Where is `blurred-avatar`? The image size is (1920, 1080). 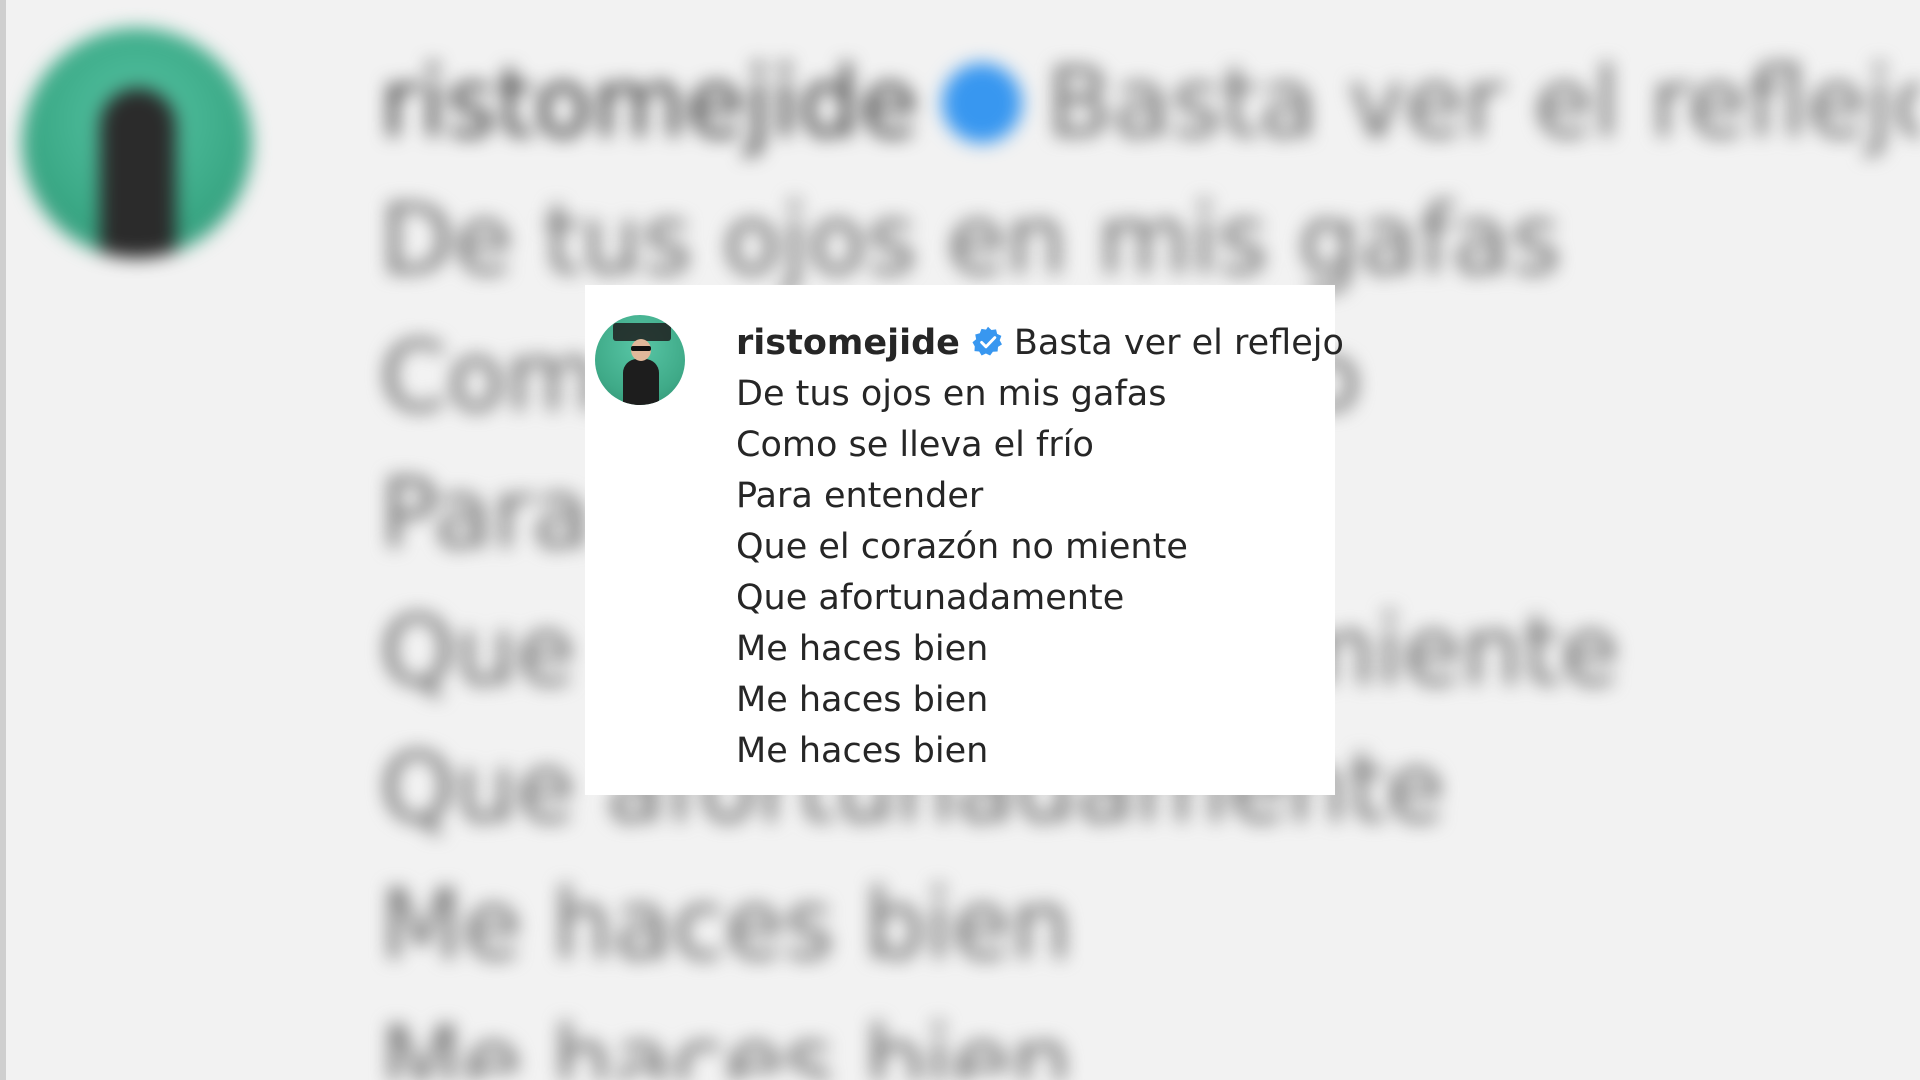
blurred-avatar is located at coordinates (137, 143).